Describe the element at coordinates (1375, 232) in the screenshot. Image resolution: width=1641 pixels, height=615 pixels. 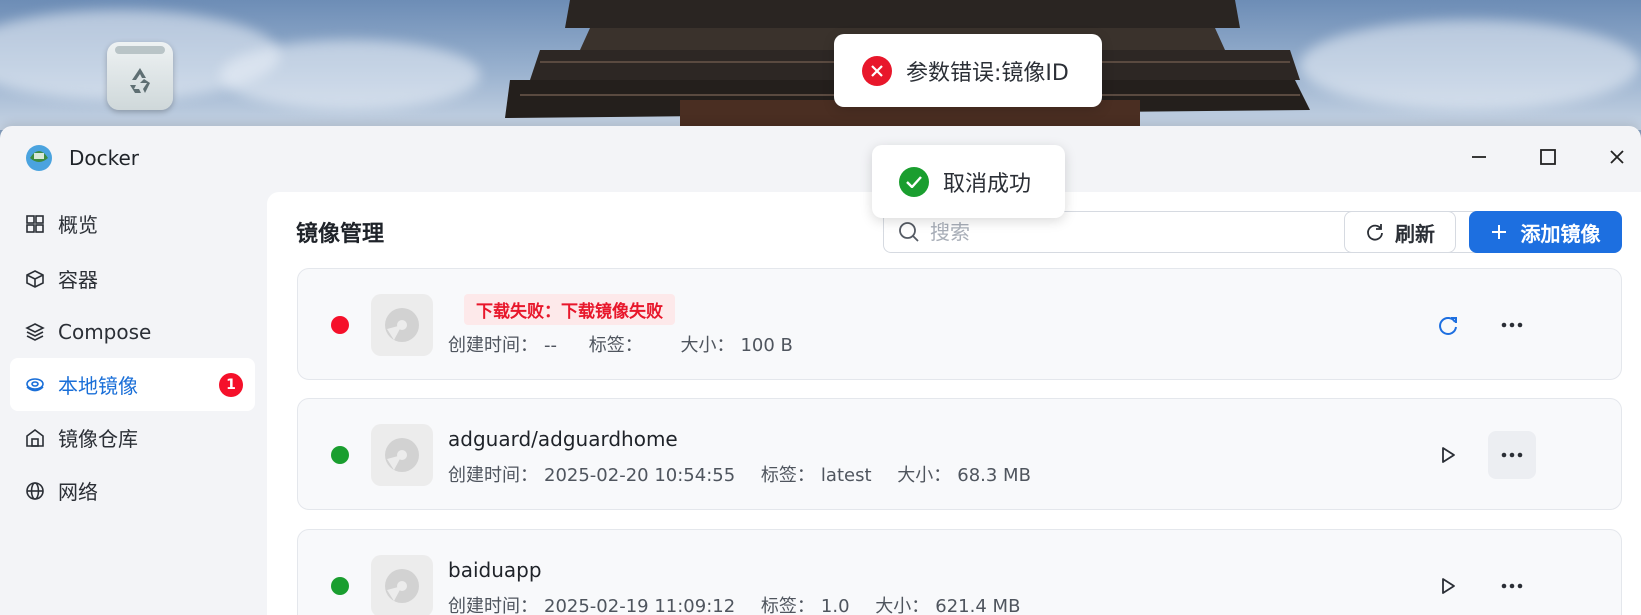
I see `refresh-icon` at that location.